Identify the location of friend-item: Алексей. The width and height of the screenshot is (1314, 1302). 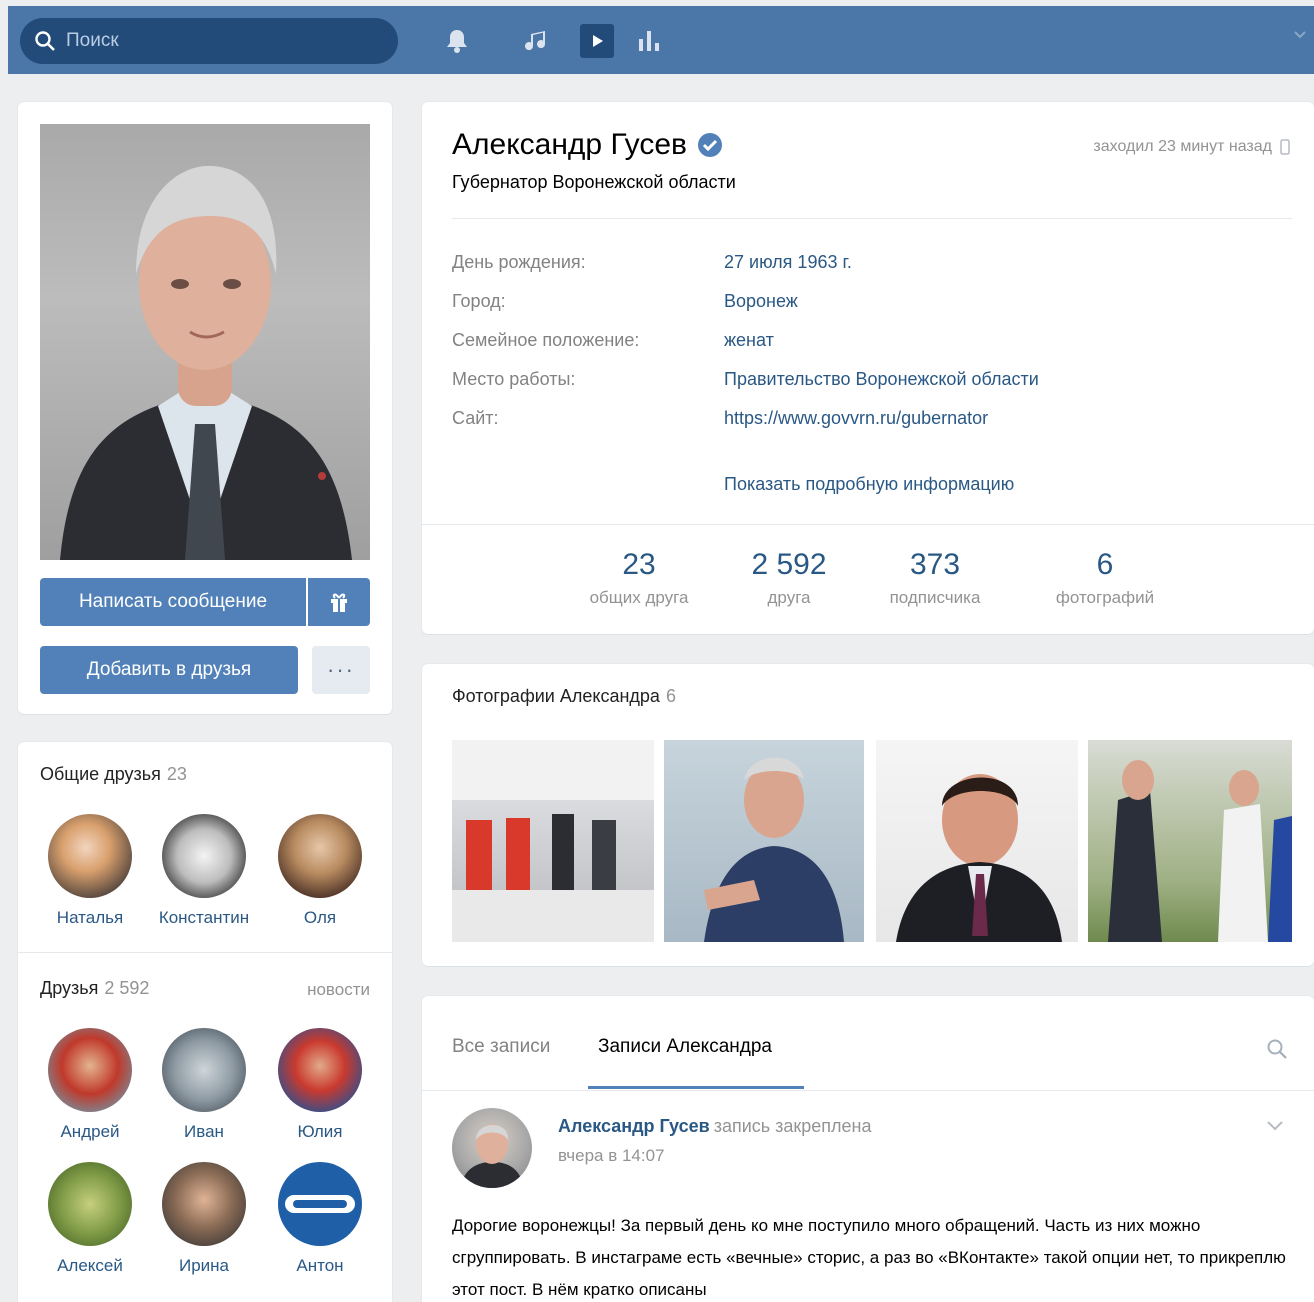
(90, 1219).